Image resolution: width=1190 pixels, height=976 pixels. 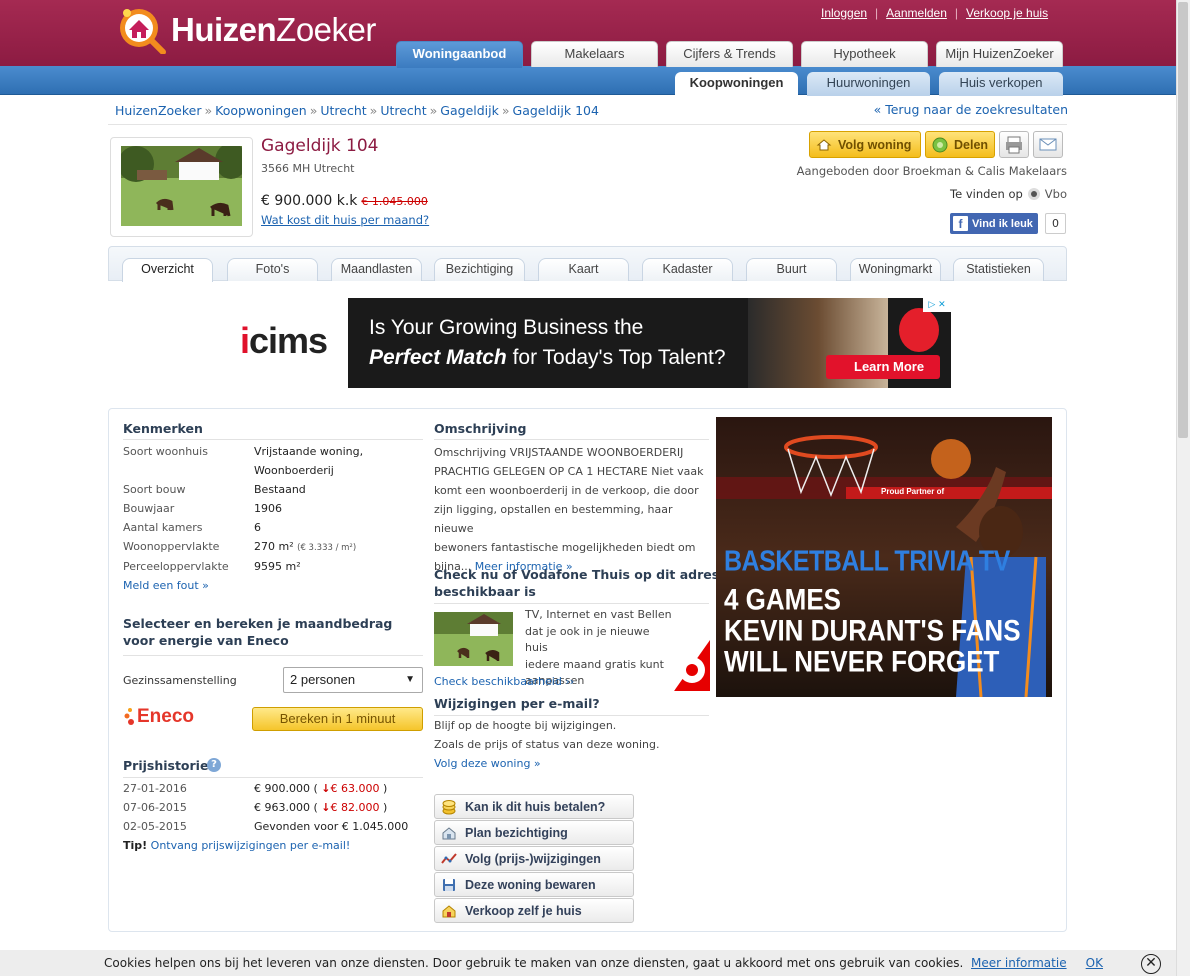 I want to click on ad-learn-more-button: Learn More, so click(x=883, y=367).